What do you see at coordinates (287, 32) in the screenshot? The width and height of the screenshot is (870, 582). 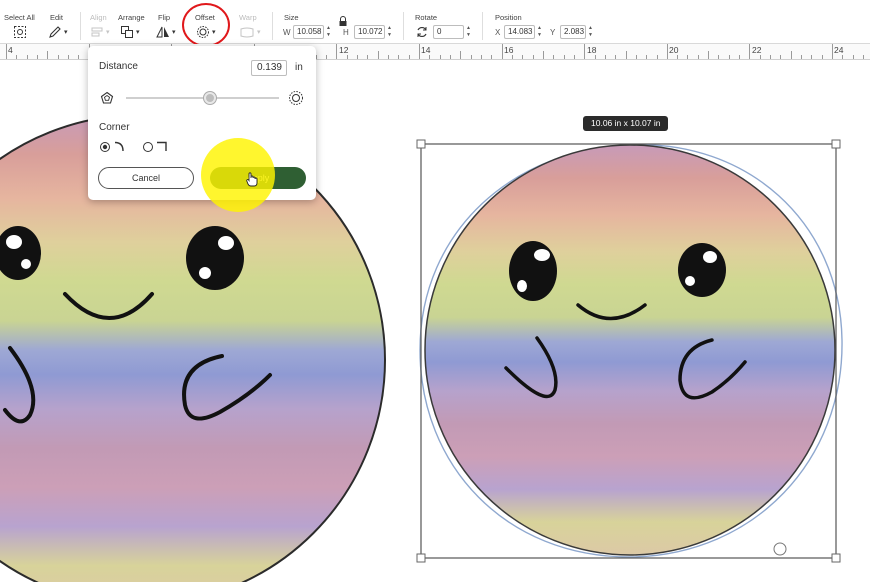 I see `width-axis-label: W` at bounding box center [287, 32].